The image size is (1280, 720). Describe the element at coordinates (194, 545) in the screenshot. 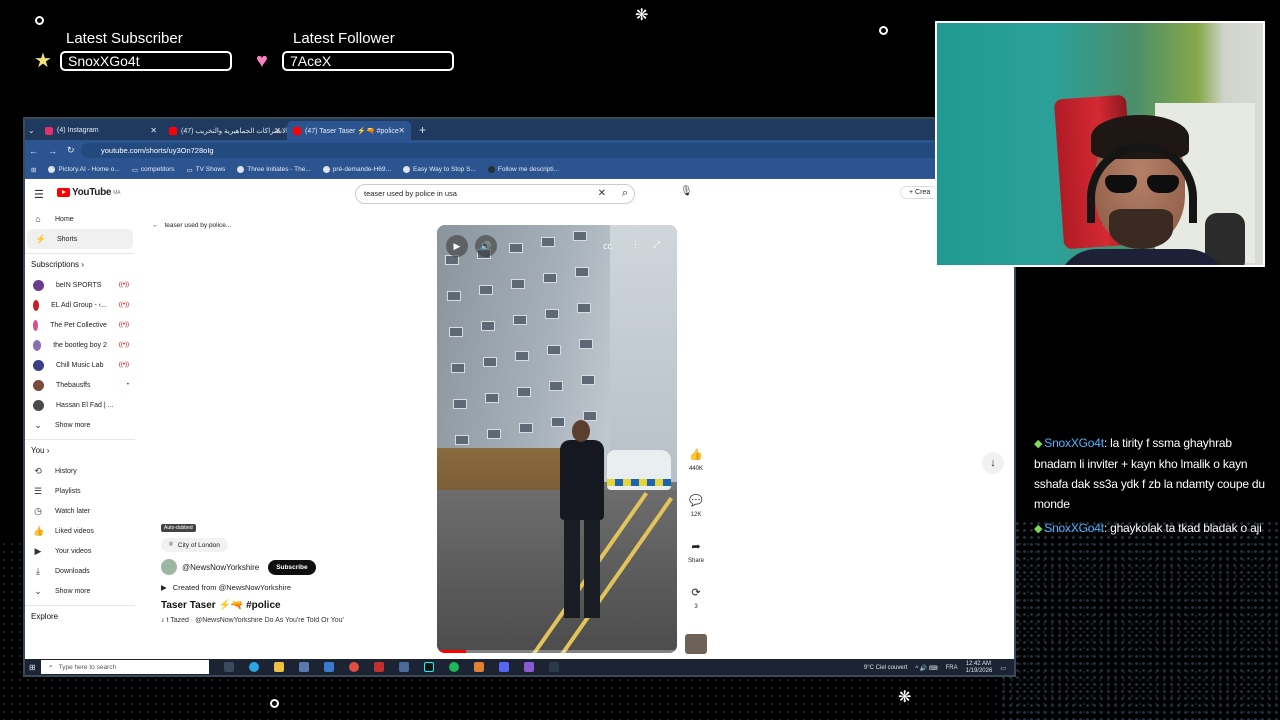

I see `location-chip: ⌾ City of London` at that location.